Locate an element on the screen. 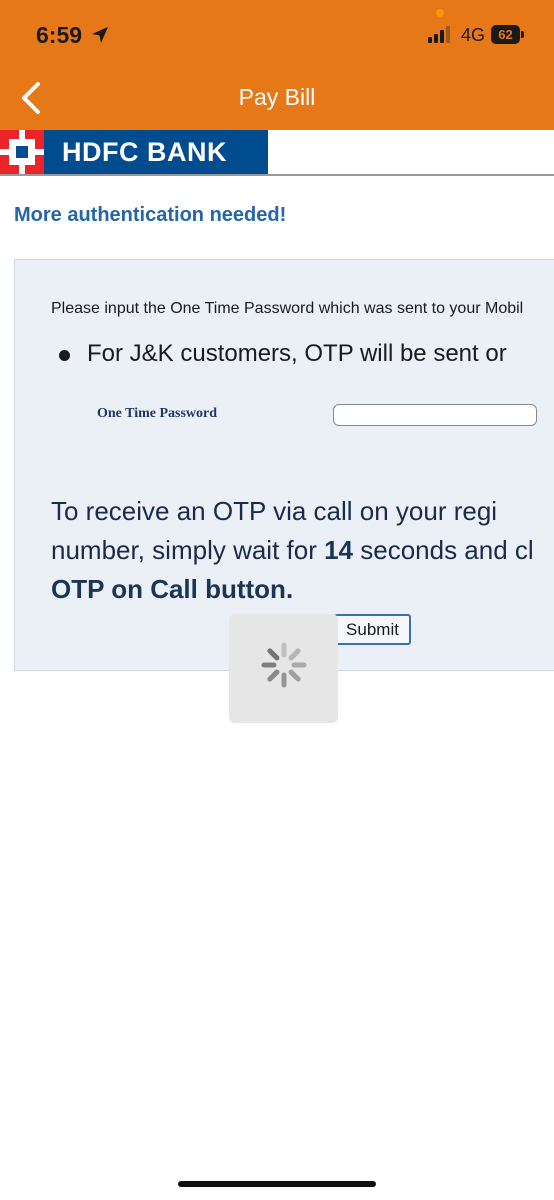 This screenshot has height=1200, width=554. bullet-icon is located at coordinates (64, 355).